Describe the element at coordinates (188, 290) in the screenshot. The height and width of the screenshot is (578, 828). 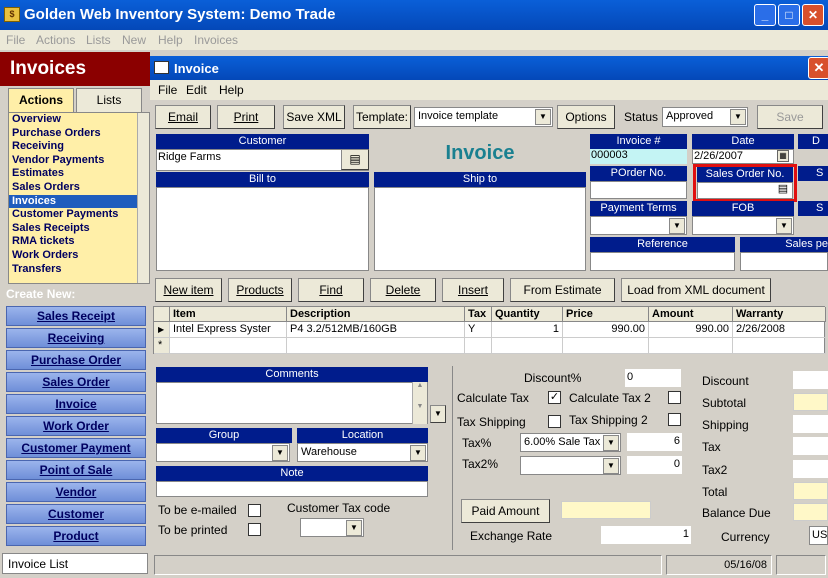
I see `new-item-button: New item` at that location.